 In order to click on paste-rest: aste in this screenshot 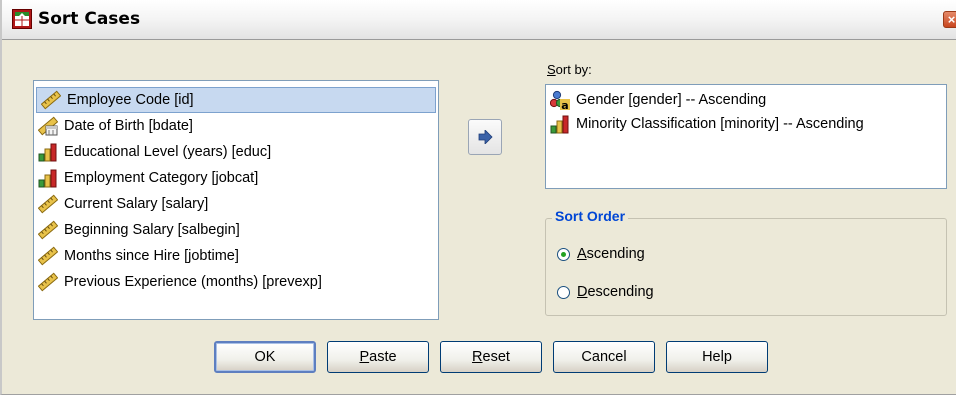, I will do `click(383, 357)`.